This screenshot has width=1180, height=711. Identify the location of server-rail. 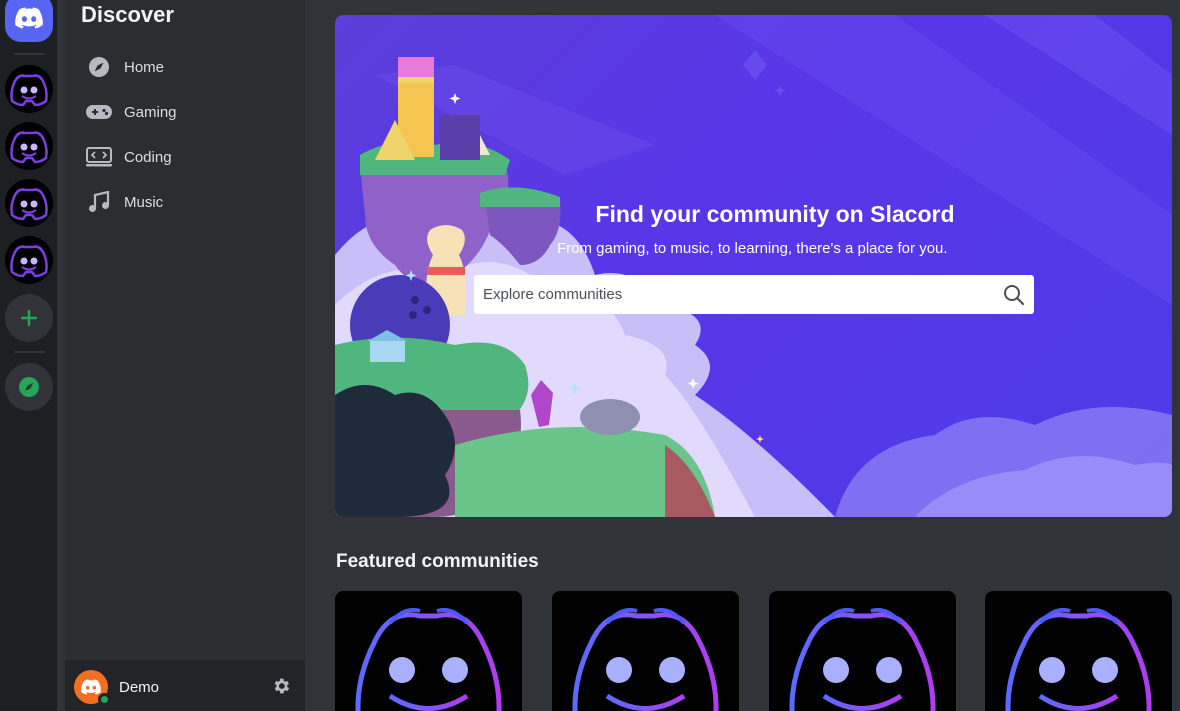
(28, 355).